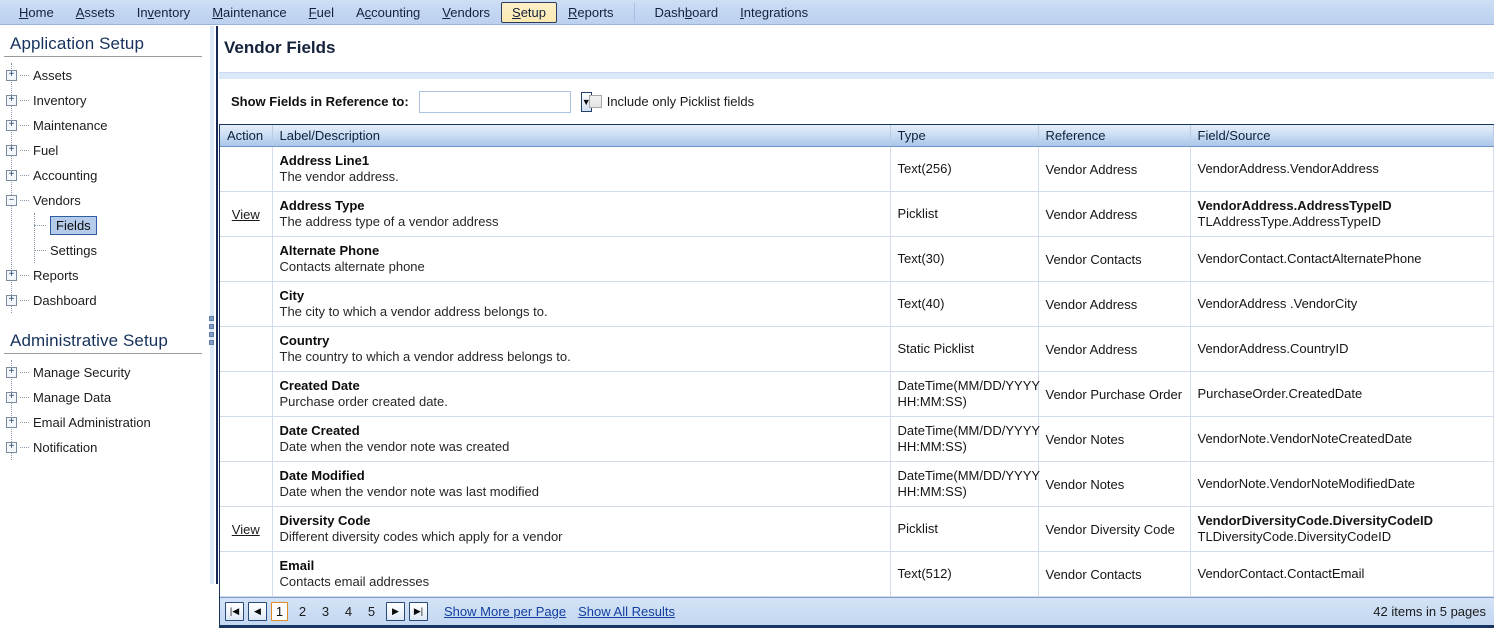 The image size is (1494, 628). Describe the element at coordinates (1114, 394) in the screenshot. I see `cell-reference: Vendor Purchase Order` at that location.